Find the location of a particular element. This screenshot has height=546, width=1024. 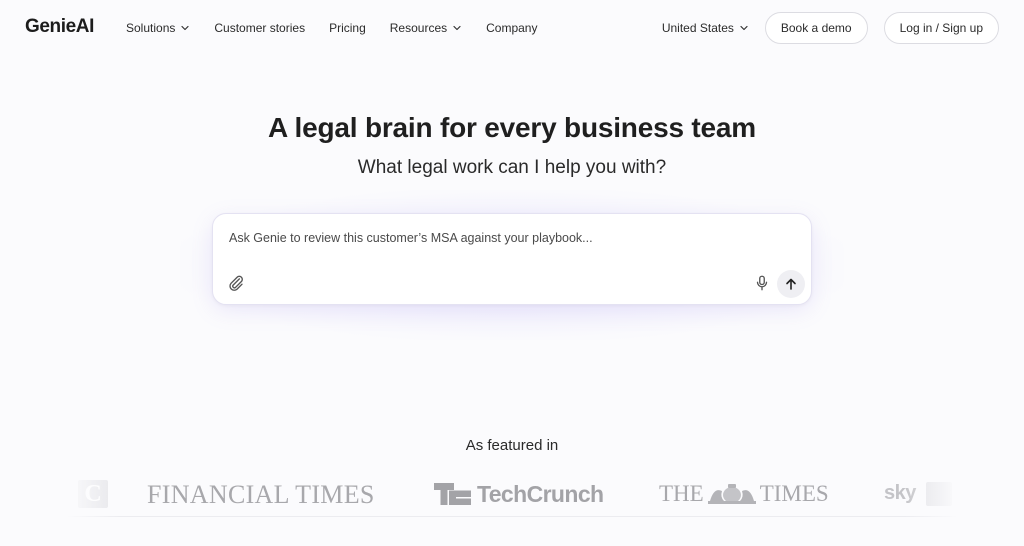

send-button is located at coordinates (791, 284).